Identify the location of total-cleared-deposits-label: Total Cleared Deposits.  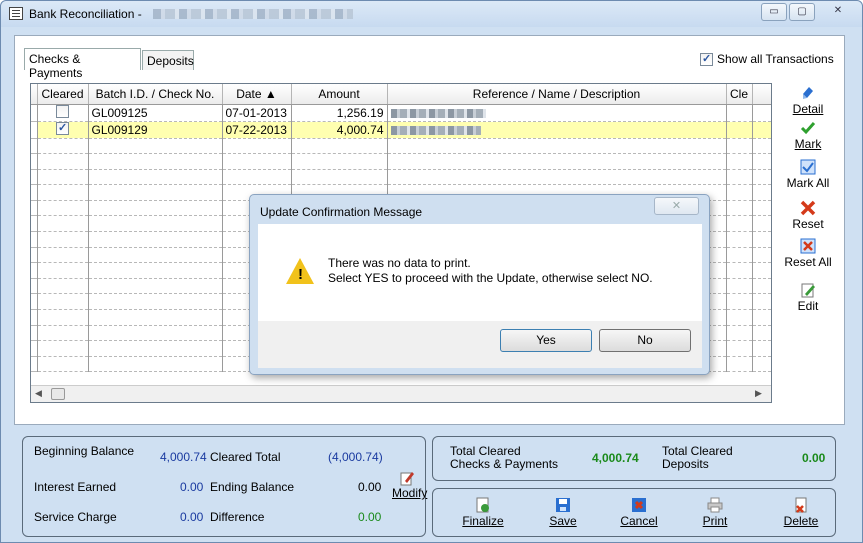
(697, 457).